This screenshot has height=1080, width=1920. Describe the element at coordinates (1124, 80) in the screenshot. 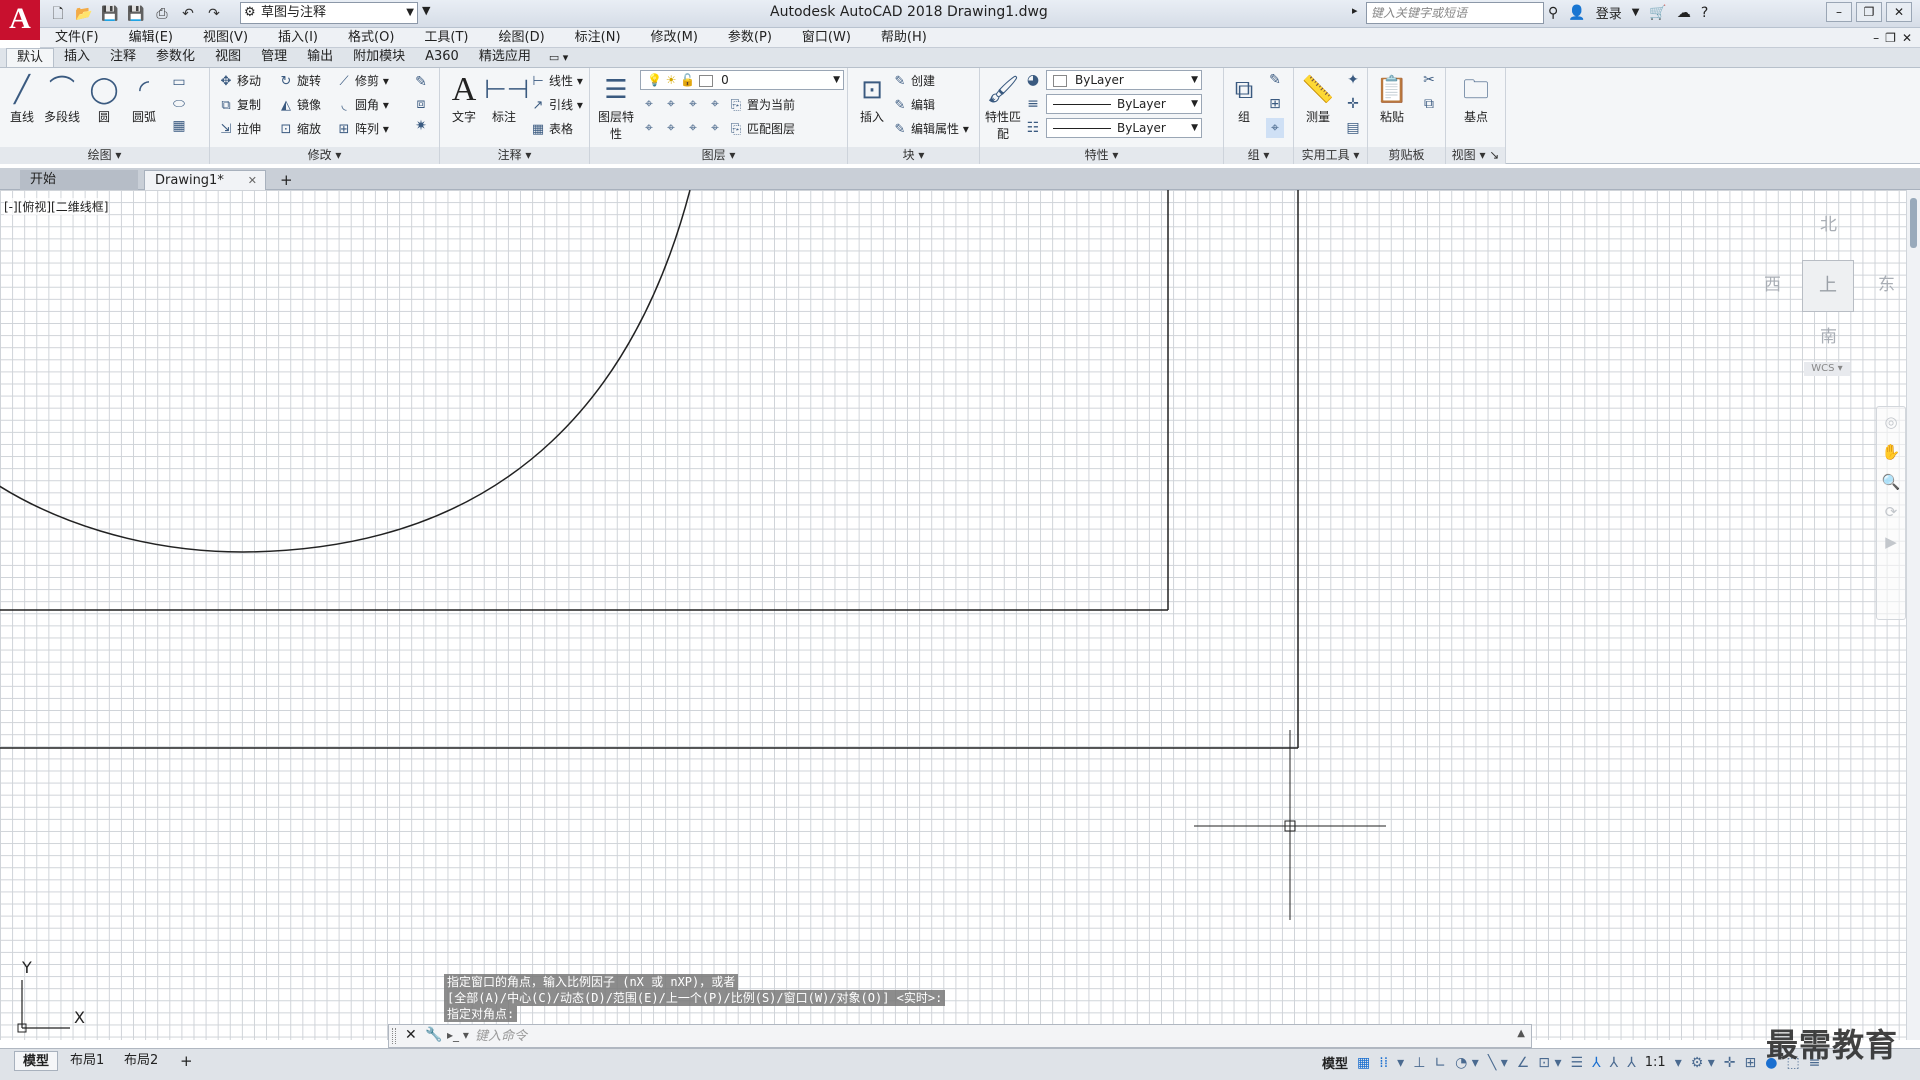

I see `color-select: ByLayer ▼` at that location.